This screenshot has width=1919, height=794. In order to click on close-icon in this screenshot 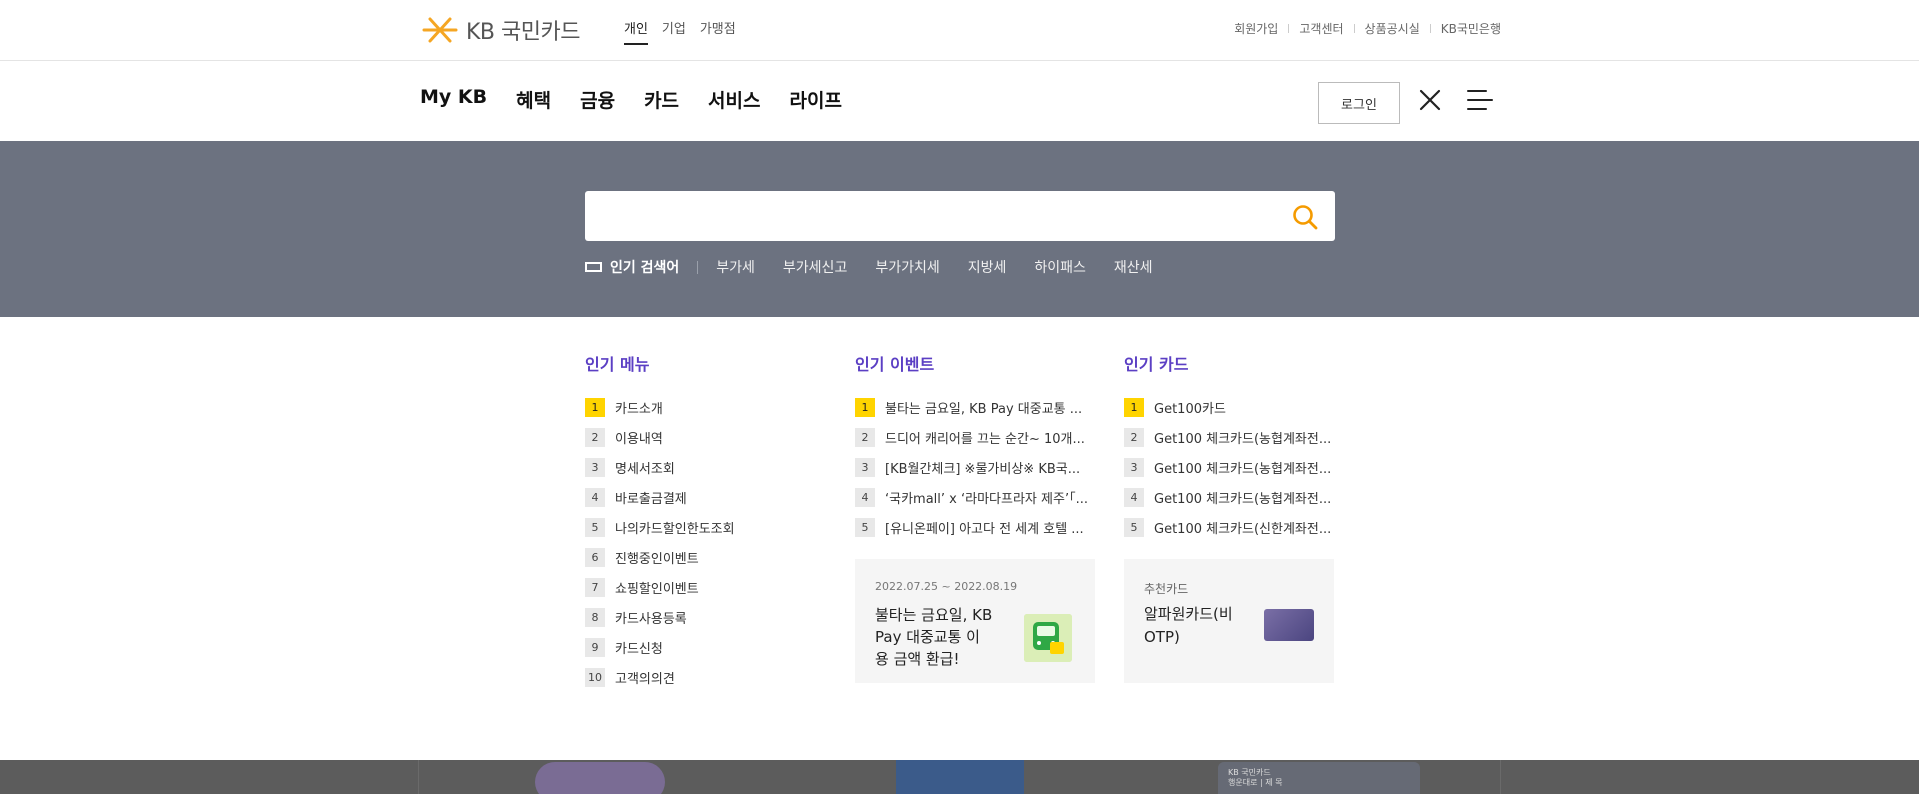, I will do `click(1430, 100)`.